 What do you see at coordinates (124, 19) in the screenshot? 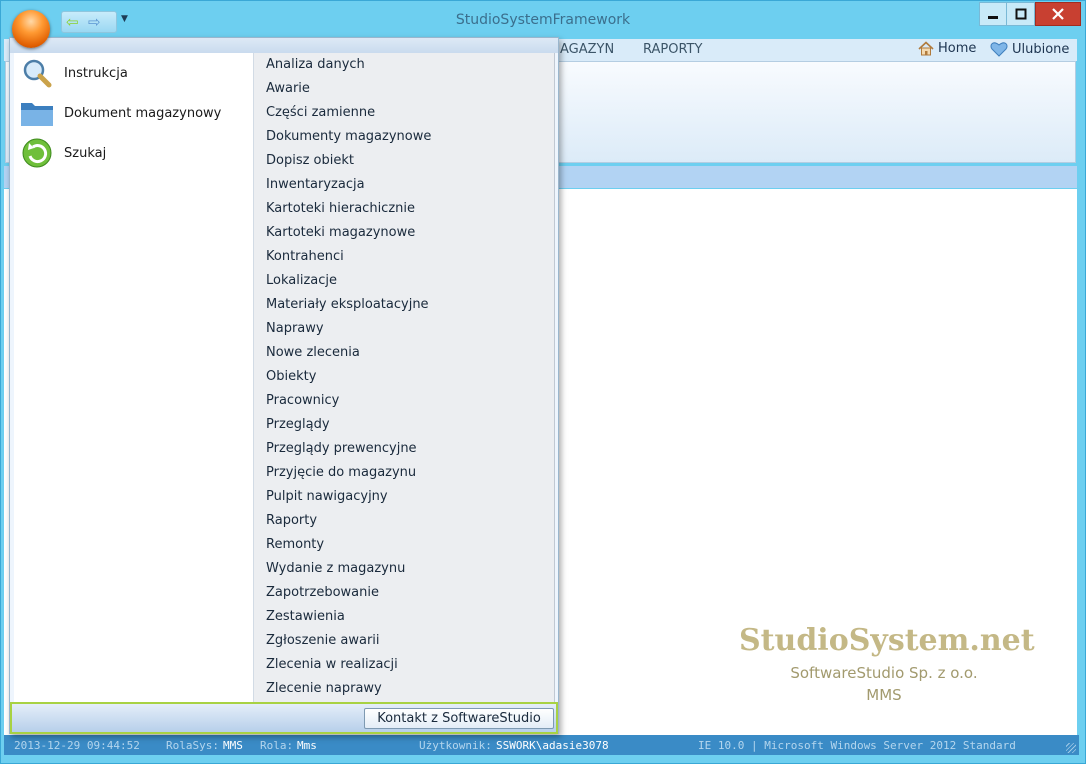
I see `customize-toolbar-dropdown-icon: ▼` at bounding box center [124, 19].